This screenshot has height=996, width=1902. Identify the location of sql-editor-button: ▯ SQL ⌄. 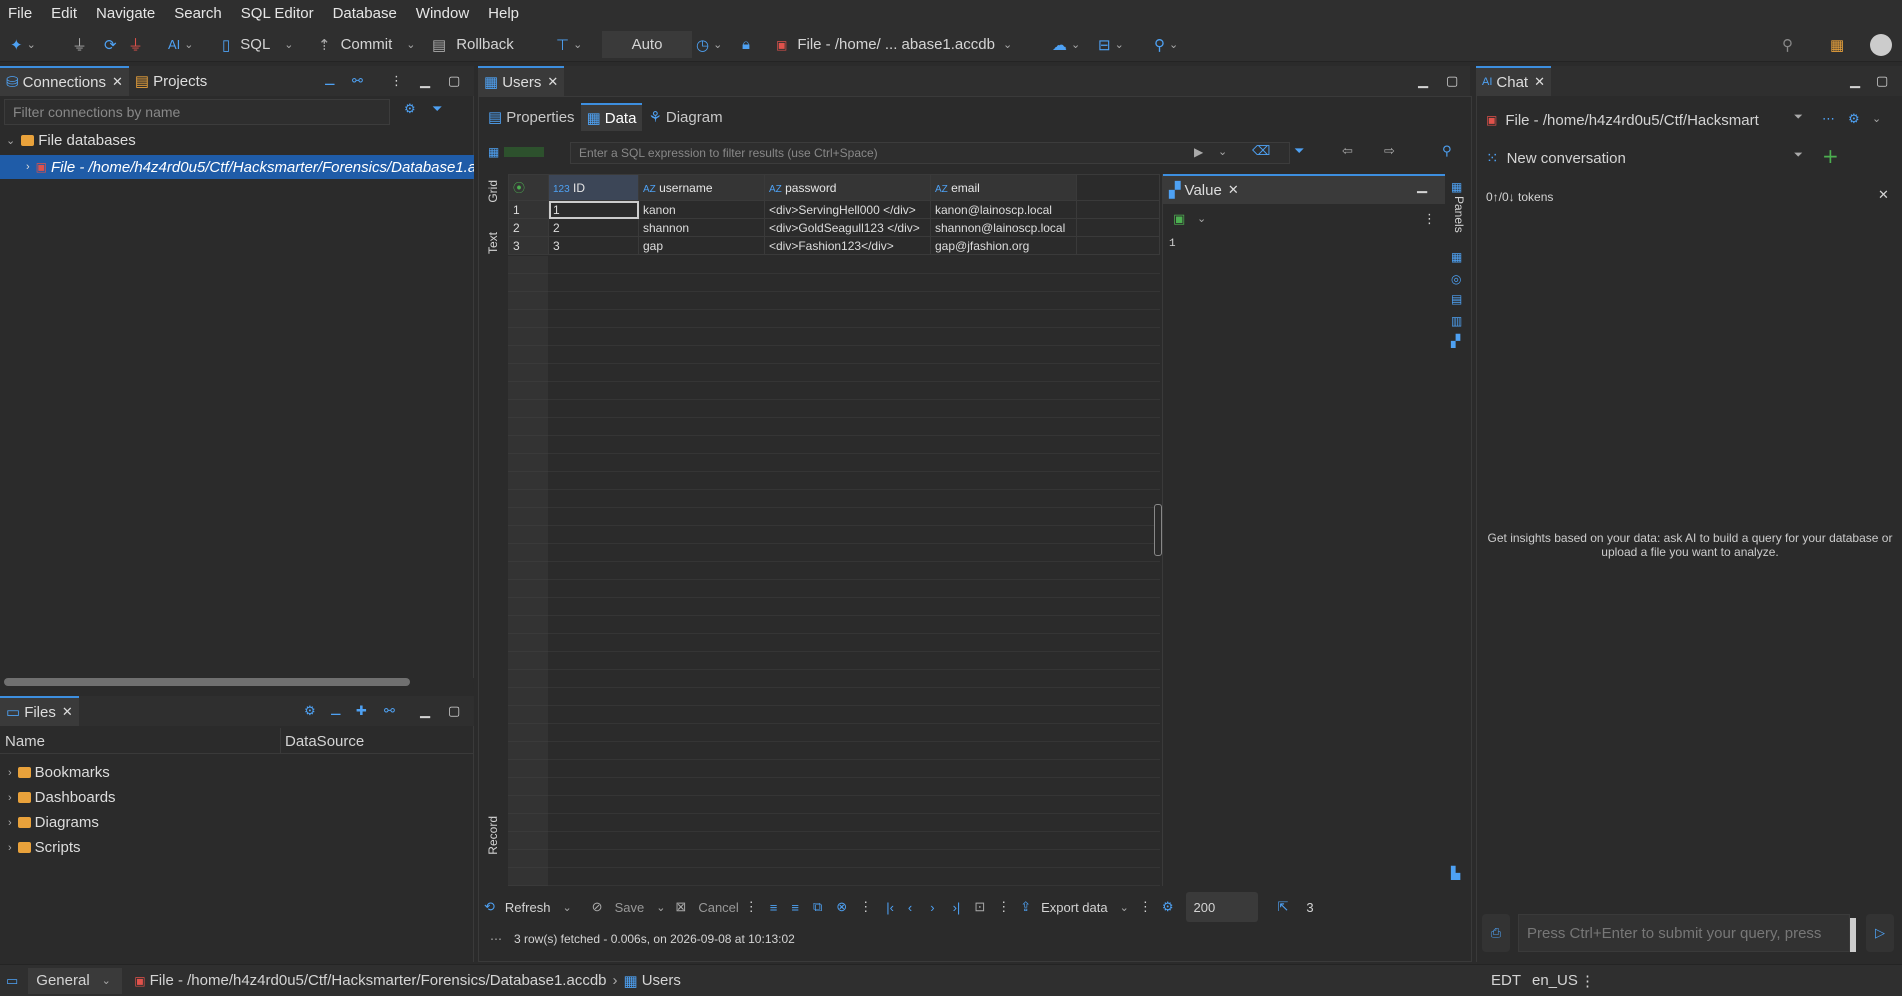
(258, 44).